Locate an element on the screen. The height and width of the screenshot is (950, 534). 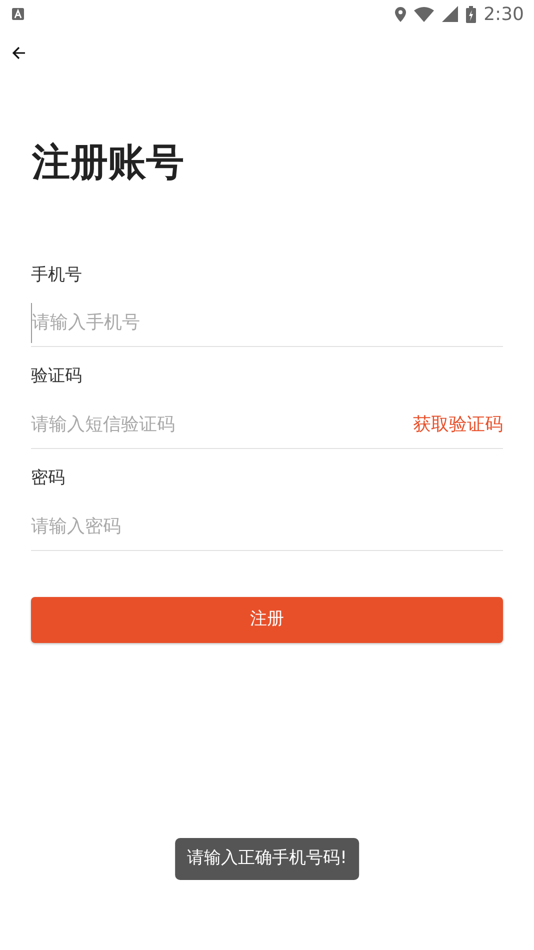
status-time: 2:30 is located at coordinates (504, 14).